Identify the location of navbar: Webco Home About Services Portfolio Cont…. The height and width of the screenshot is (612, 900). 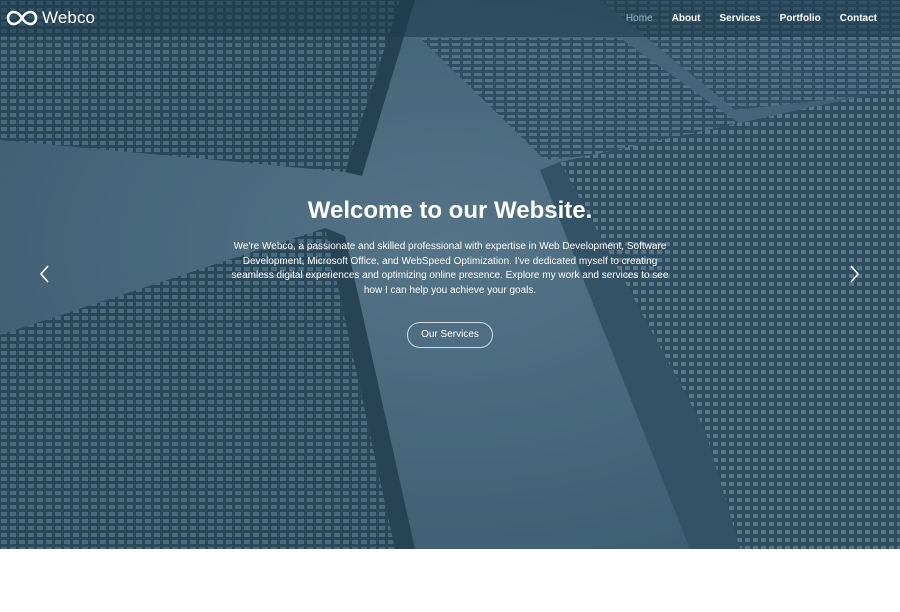
(450, 18).